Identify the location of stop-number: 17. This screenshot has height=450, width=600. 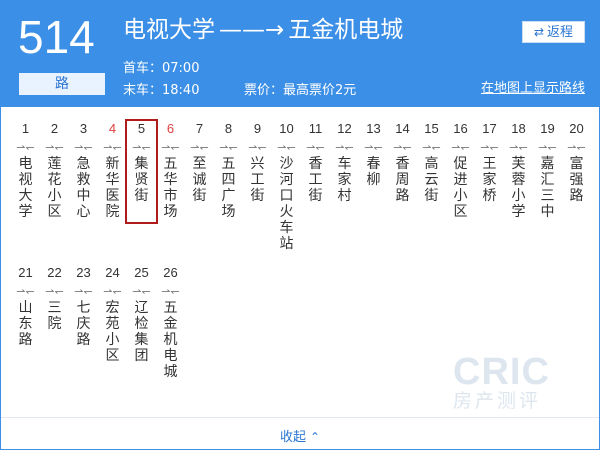
(489, 128).